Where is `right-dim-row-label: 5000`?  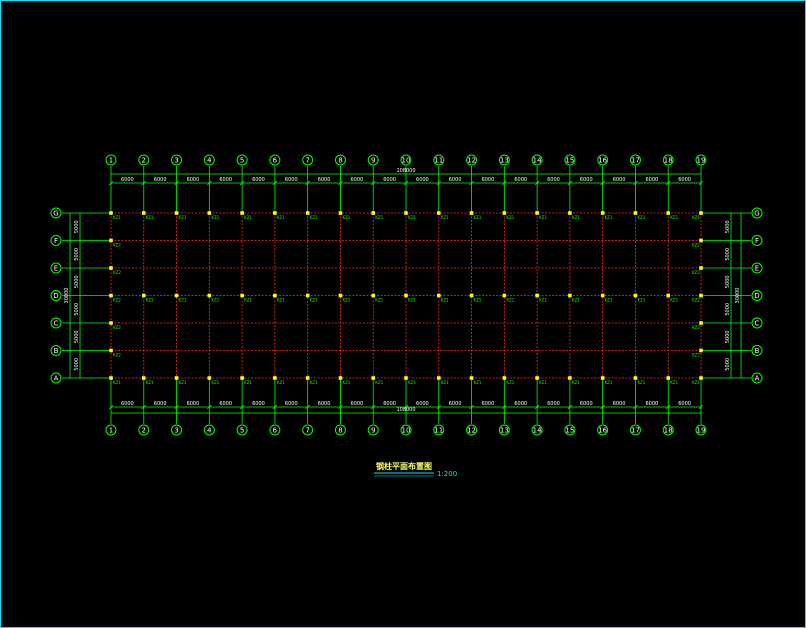 right-dim-row-label: 5000 is located at coordinates (728, 309).